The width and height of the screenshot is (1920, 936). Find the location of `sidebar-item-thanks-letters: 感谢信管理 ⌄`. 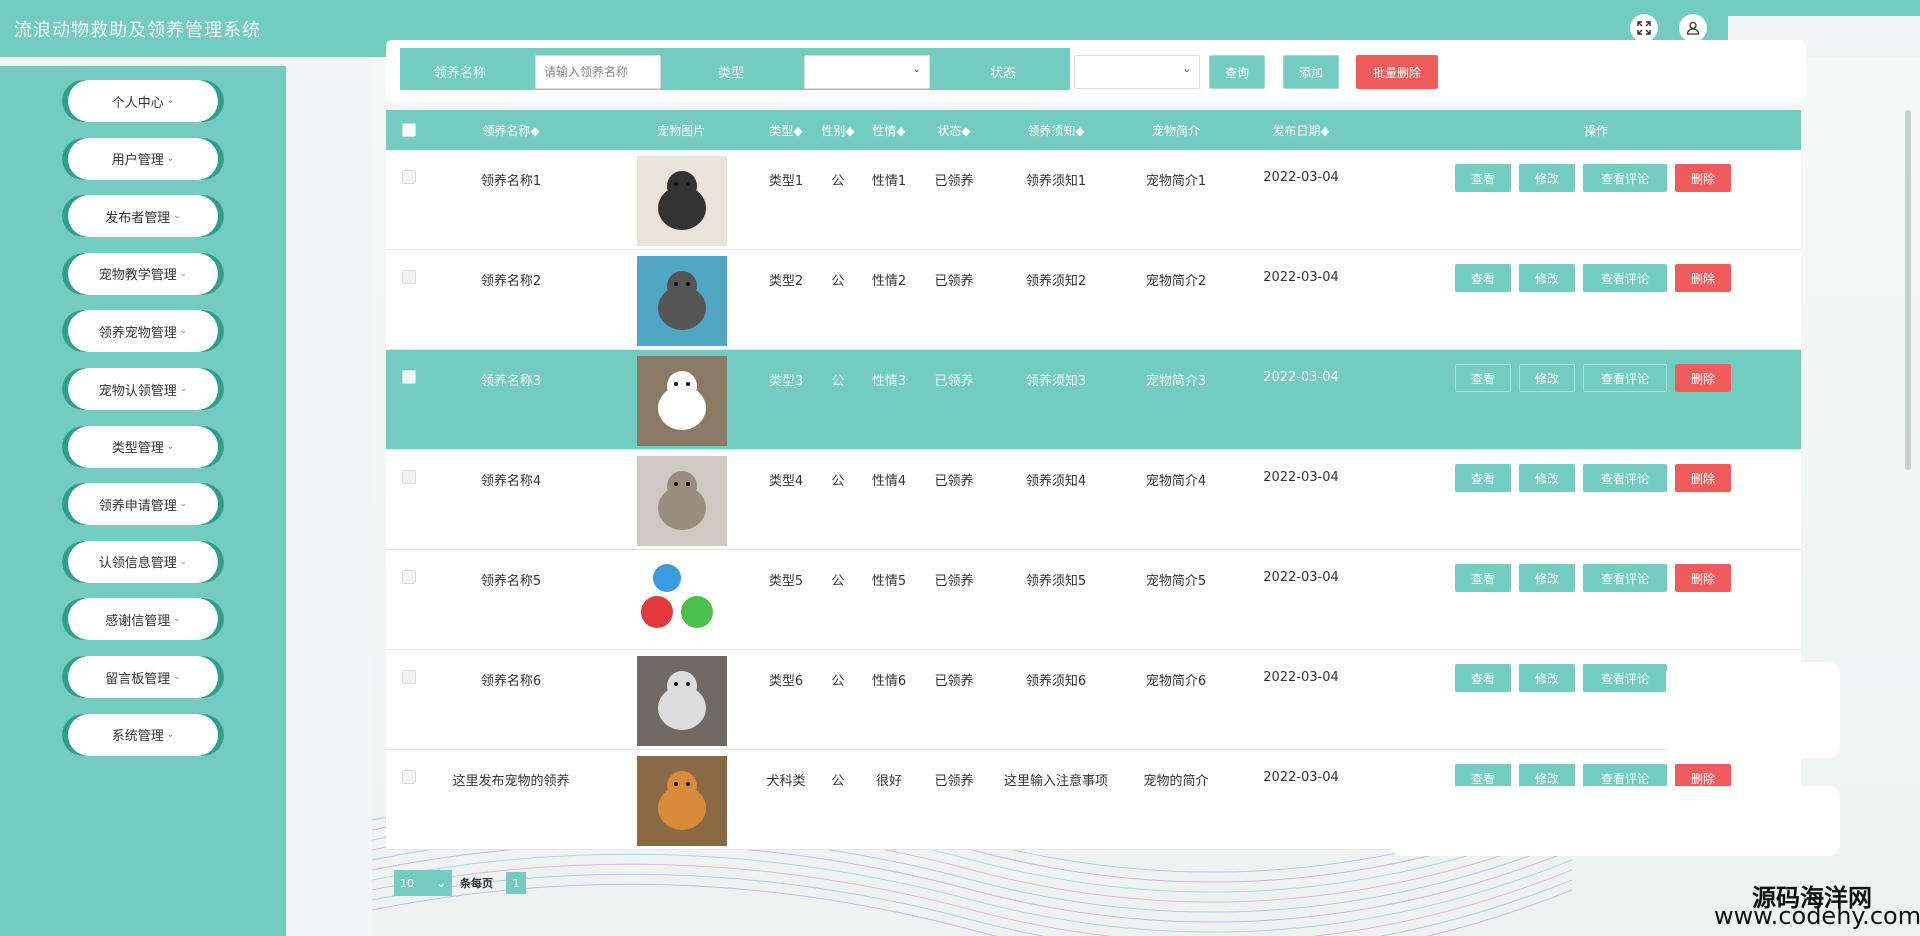

sidebar-item-thanks-letters: 感谢信管理 ⌄ is located at coordinates (143, 619).